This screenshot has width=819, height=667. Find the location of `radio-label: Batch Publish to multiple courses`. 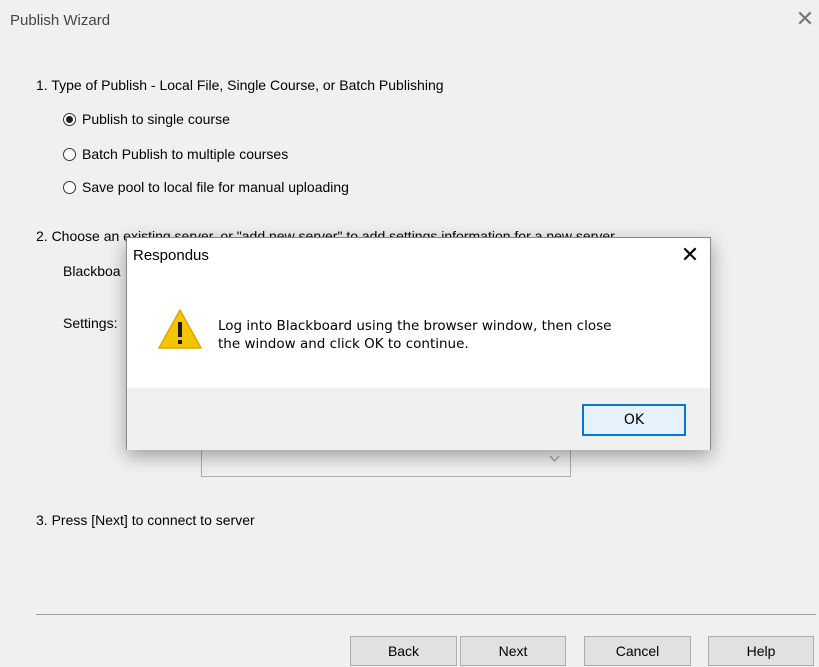

radio-label: Batch Publish to multiple courses is located at coordinates (185, 154).